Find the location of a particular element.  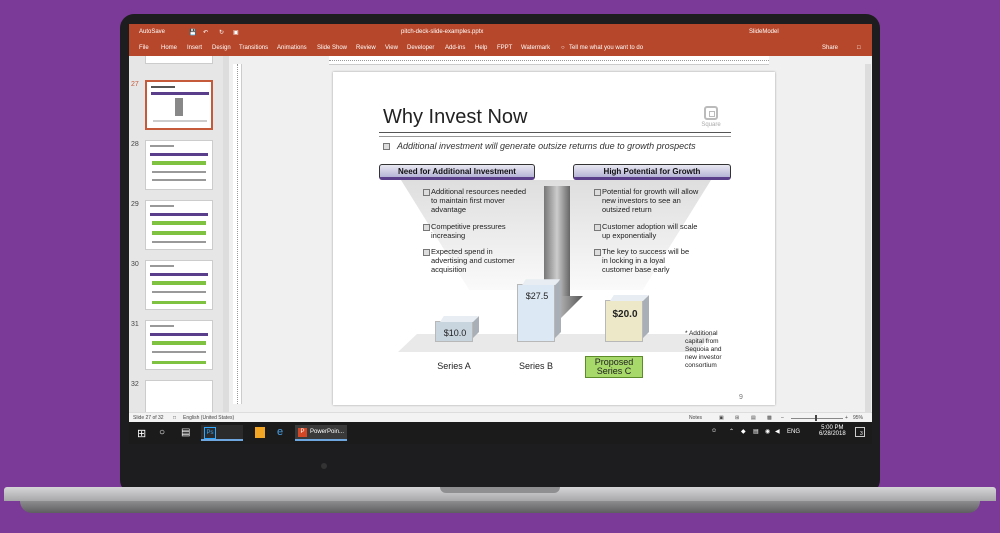

webcam is located at coordinates (324, 466).